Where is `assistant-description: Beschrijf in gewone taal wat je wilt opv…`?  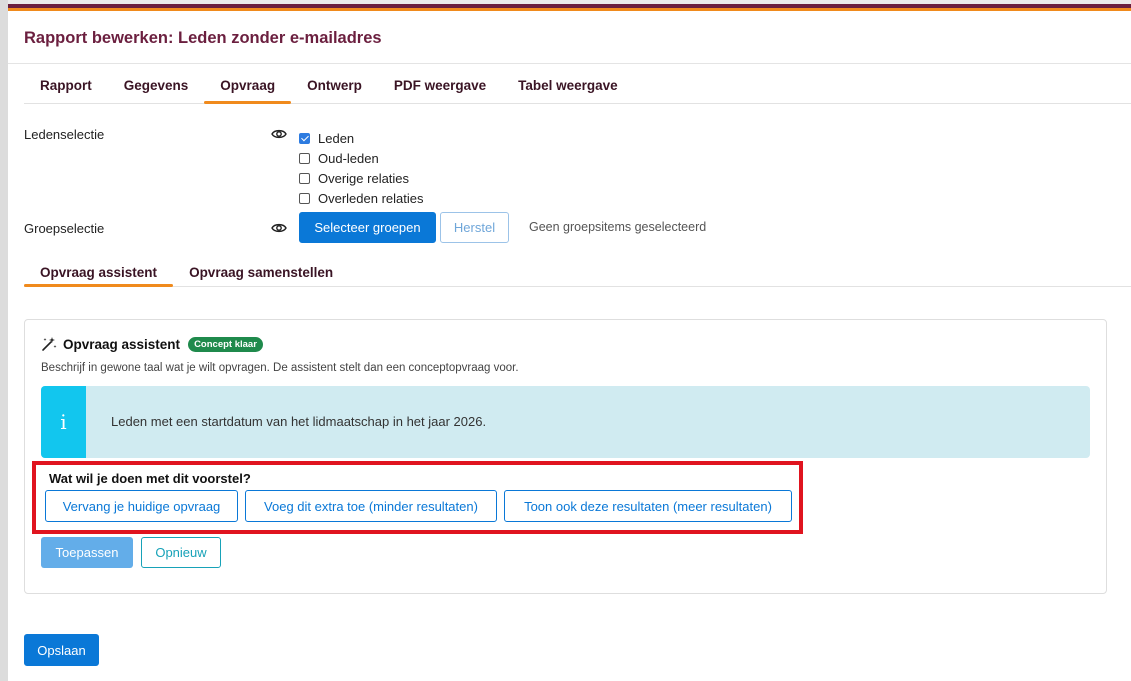 assistant-description: Beschrijf in gewone taal wat je wilt opv… is located at coordinates (280, 368).